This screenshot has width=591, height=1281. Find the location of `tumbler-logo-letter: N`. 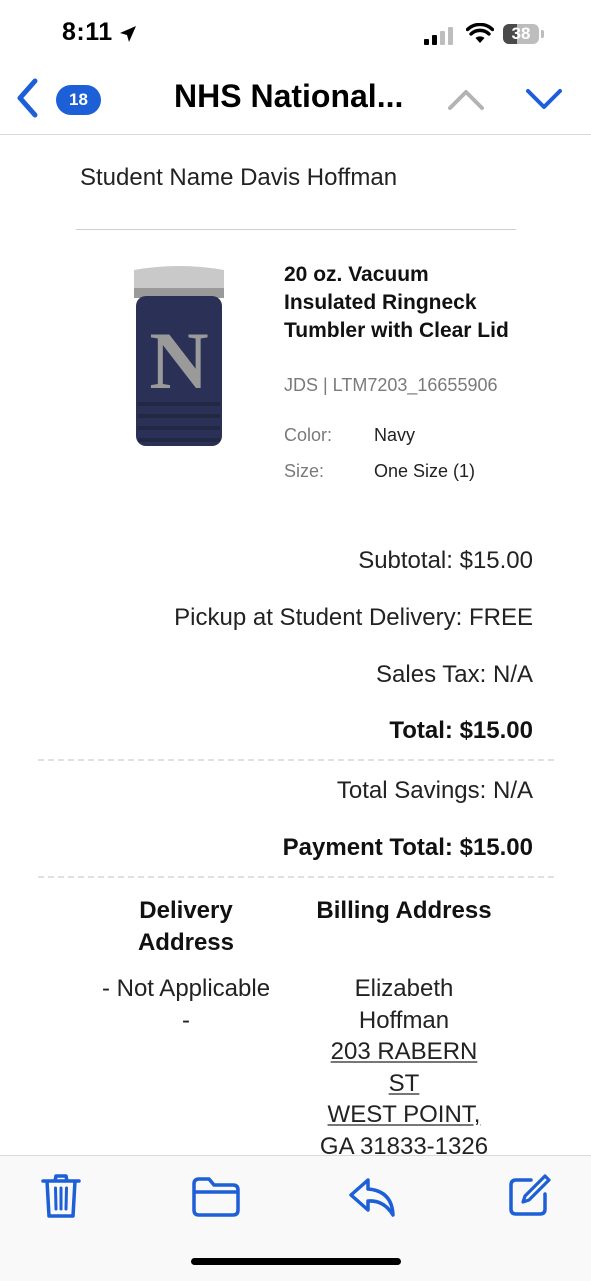

tumbler-logo-letter: N is located at coordinates (178, 360).